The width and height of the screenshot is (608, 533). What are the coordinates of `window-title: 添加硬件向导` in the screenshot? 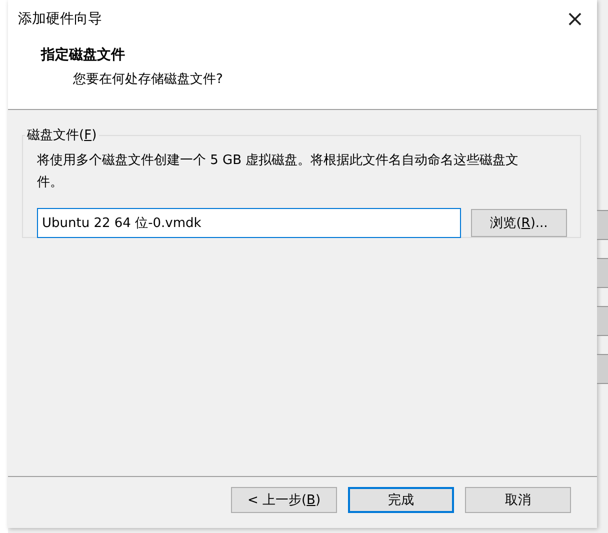 It's located at (60, 19).